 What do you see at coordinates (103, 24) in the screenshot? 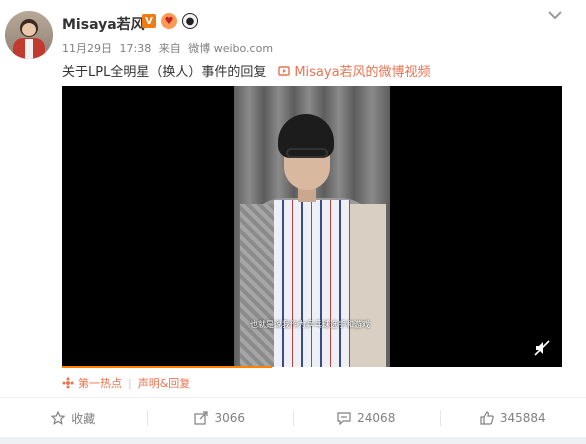
I see `username: Misaya若风` at bounding box center [103, 24].